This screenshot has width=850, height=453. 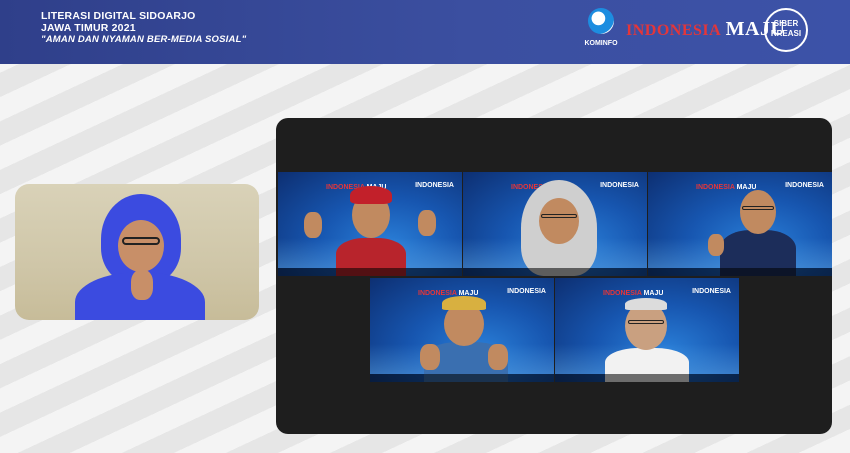 What do you see at coordinates (141, 241) in the screenshot?
I see `presenter-glasses` at bounding box center [141, 241].